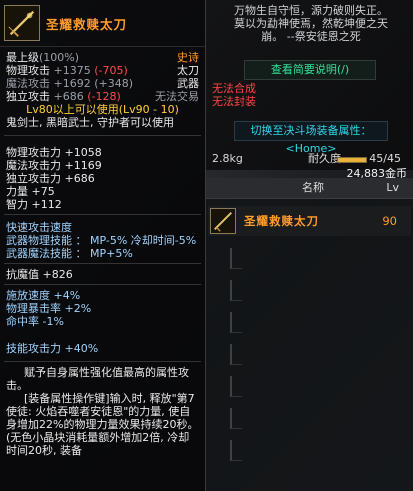  What do you see at coordinates (30, 191) in the screenshot?
I see `stat-row: 力量 +75` at bounding box center [30, 191].